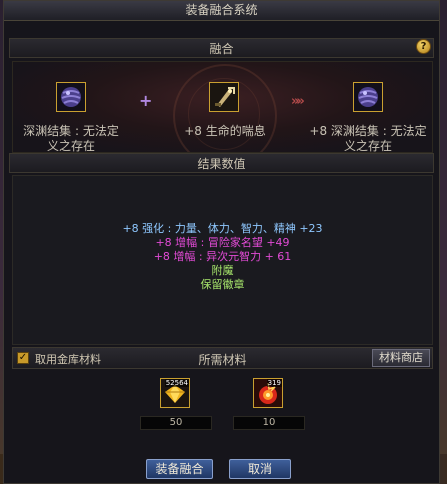  What do you see at coordinates (269, 423) in the screenshot?
I see `material-required-qty: 10` at bounding box center [269, 423].